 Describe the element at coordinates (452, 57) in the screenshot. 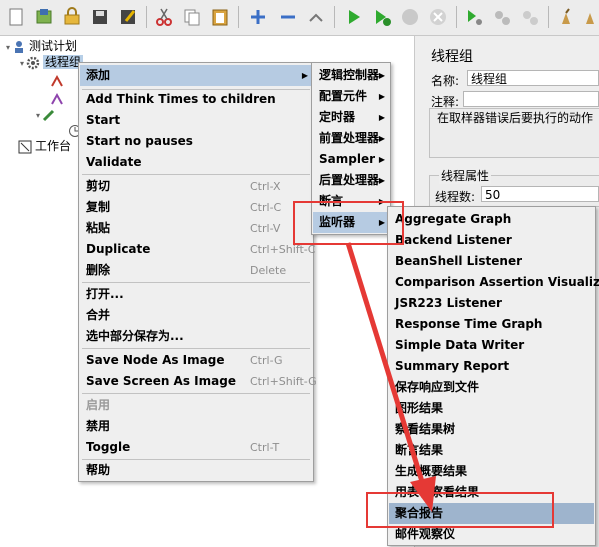

I see `panel-title: 线程组` at that location.